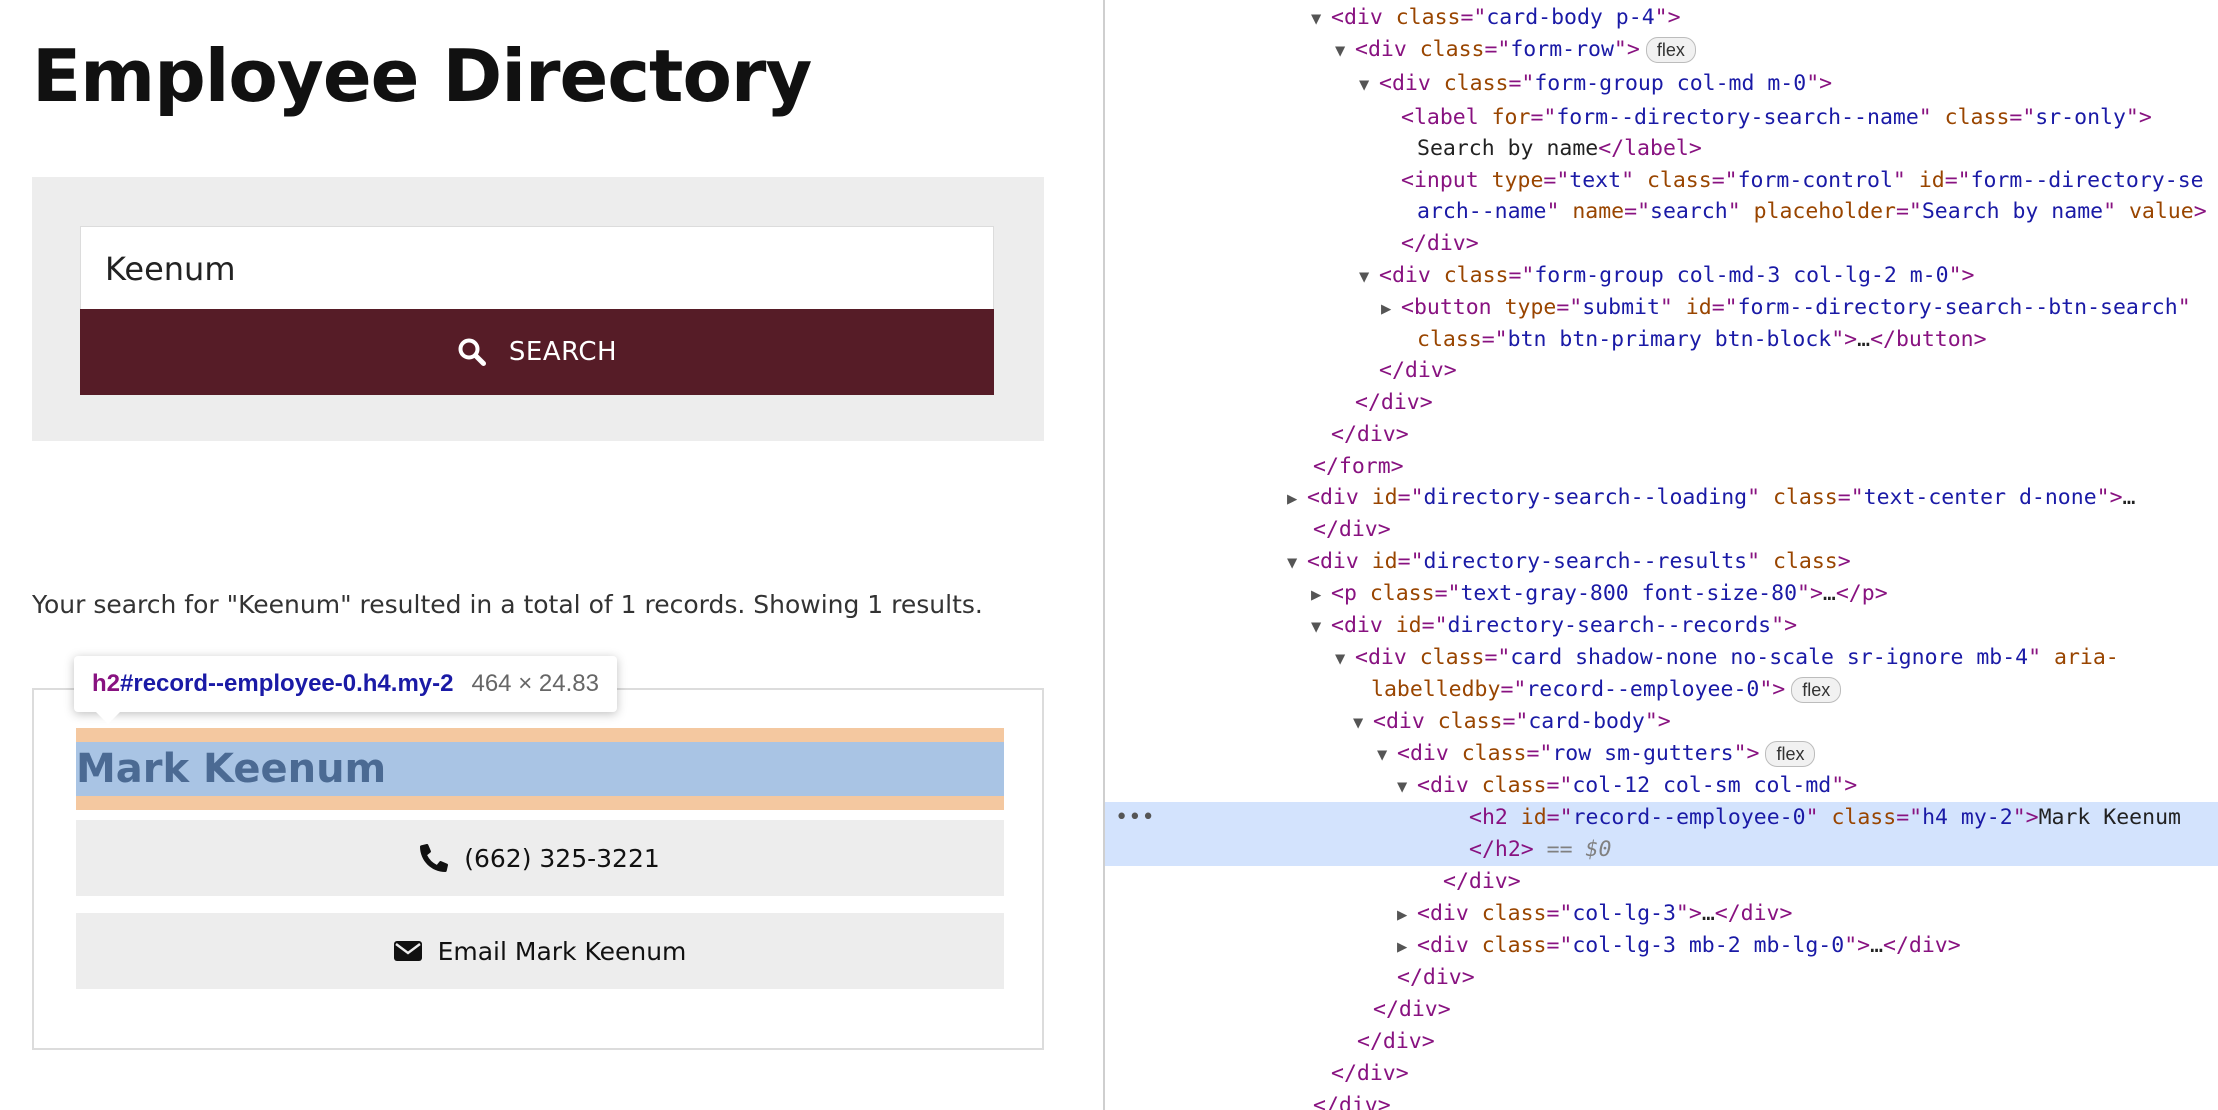 This screenshot has height=1110, width=2218. What do you see at coordinates (537, 268) in the screenshot?
I see `search-input` at bounding box center [537, 268].